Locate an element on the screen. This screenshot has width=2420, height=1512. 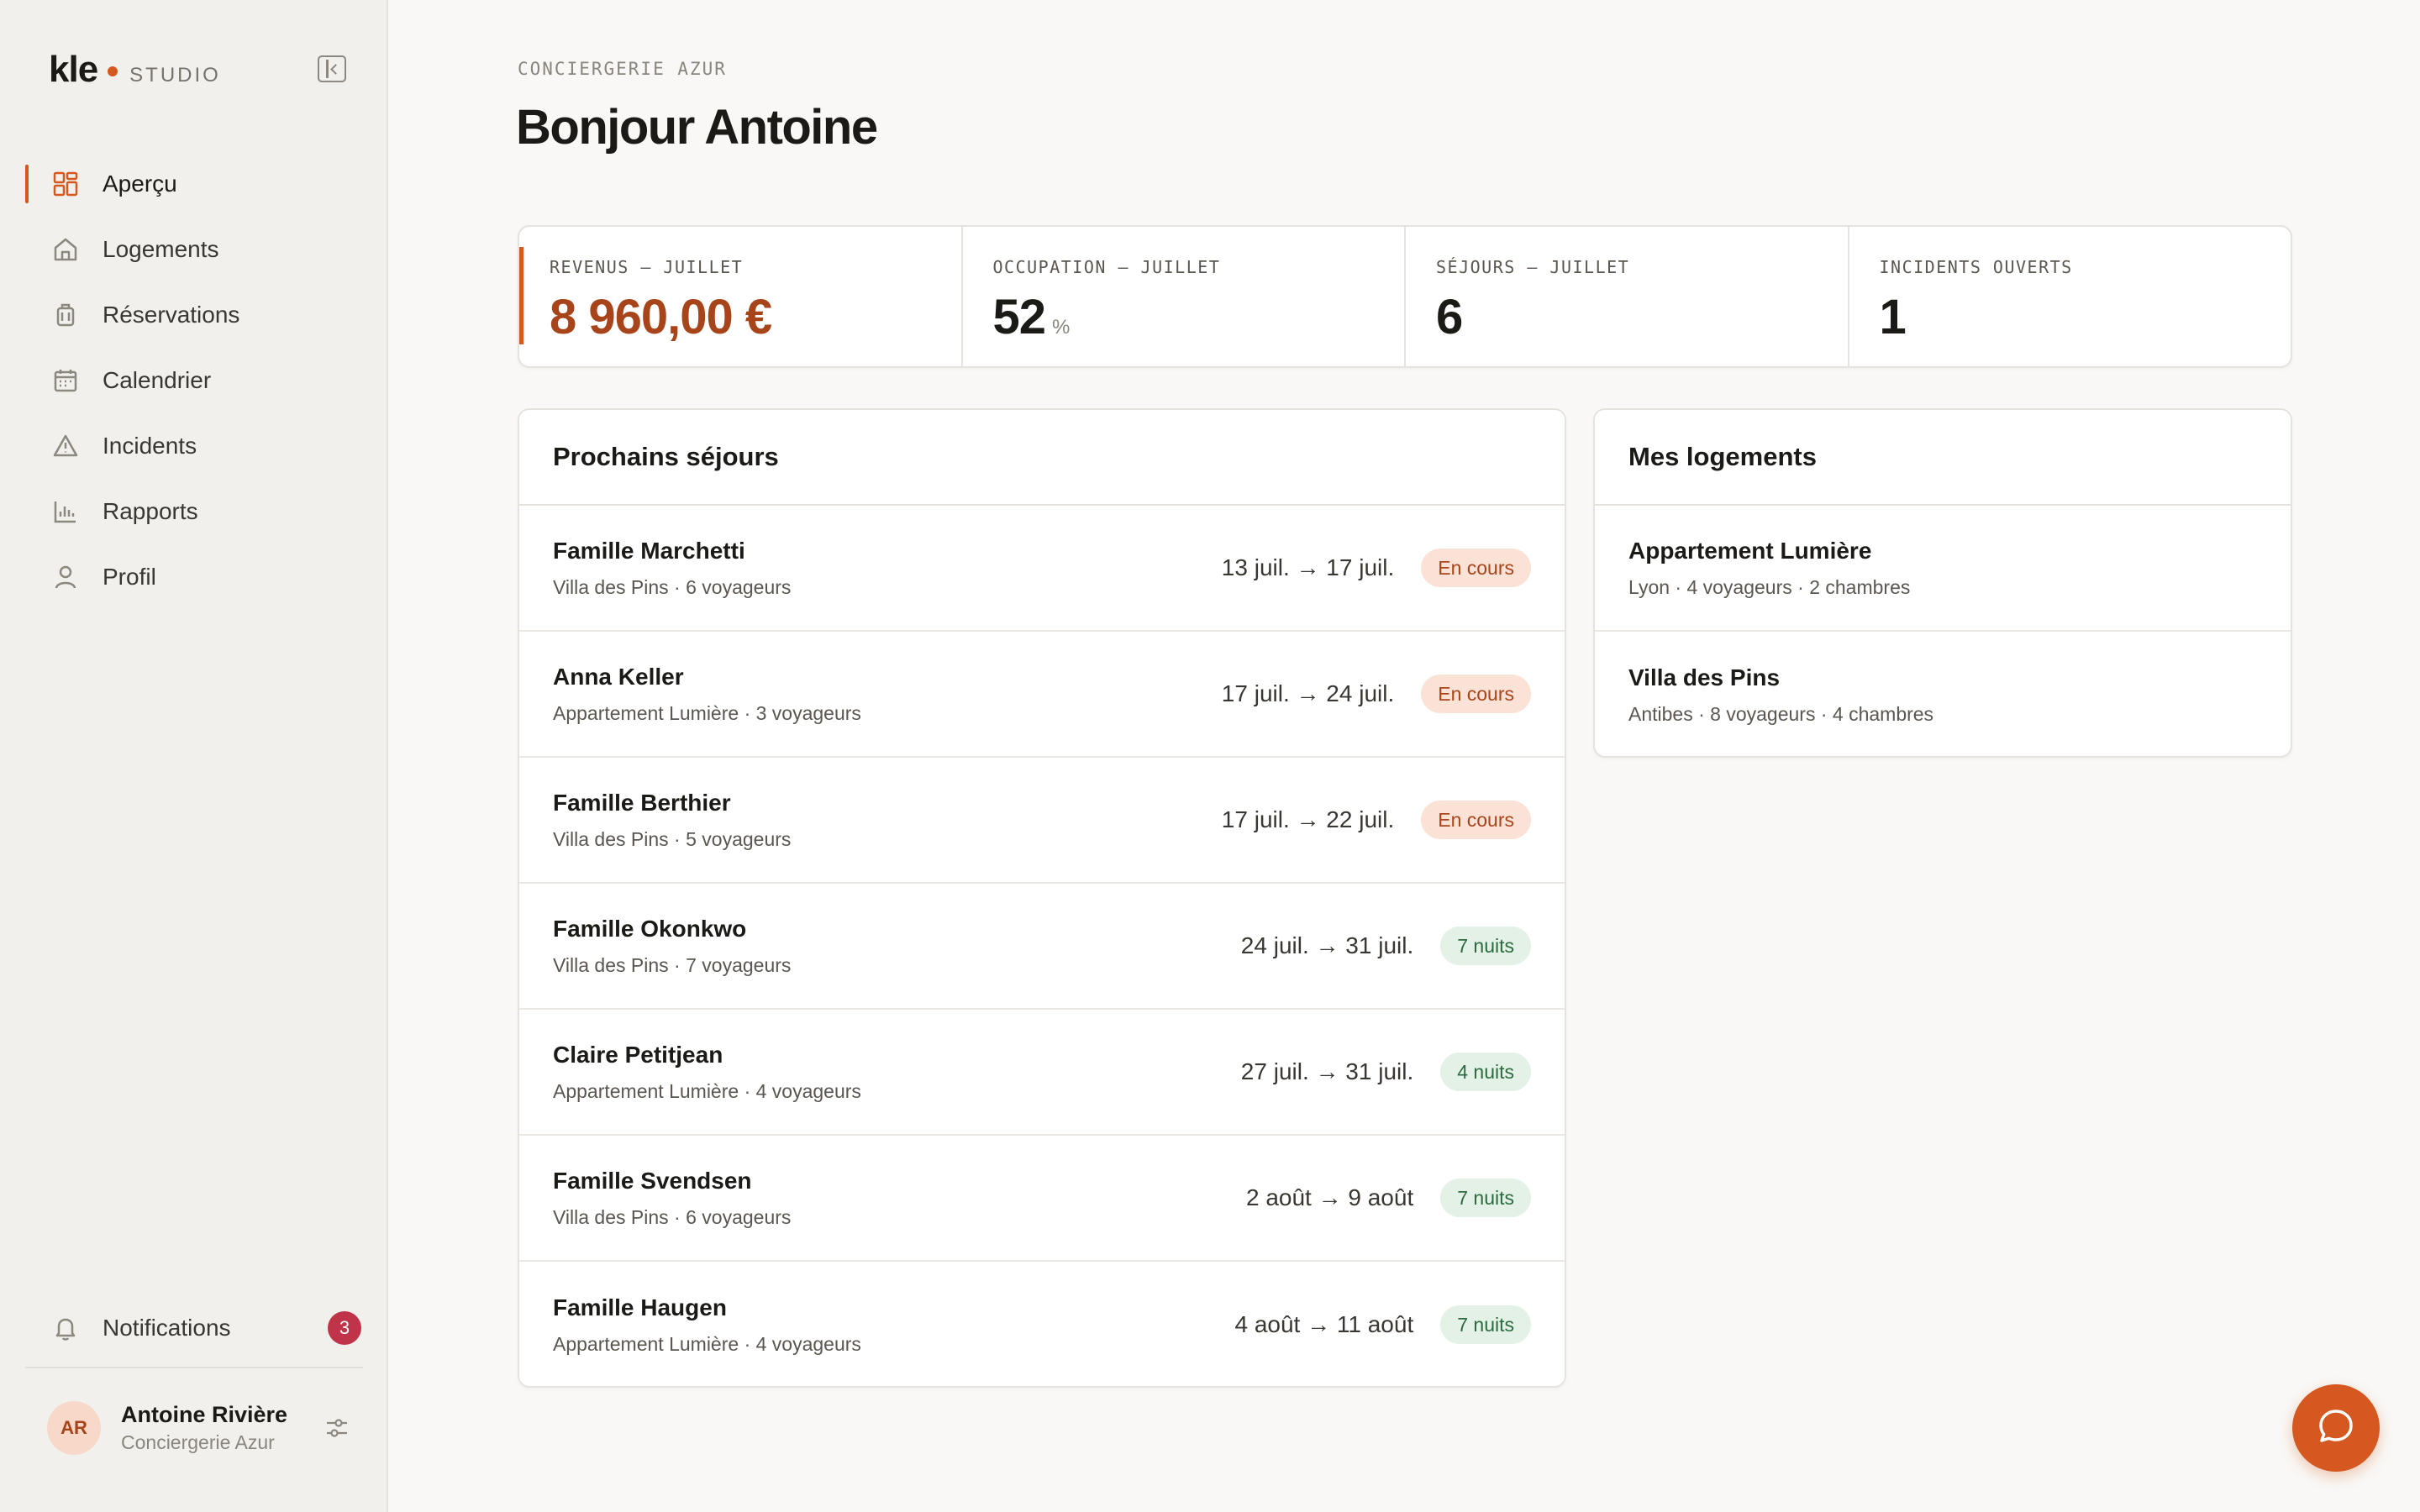
brand-product: STUDIO is located at coordinates (175, 75).